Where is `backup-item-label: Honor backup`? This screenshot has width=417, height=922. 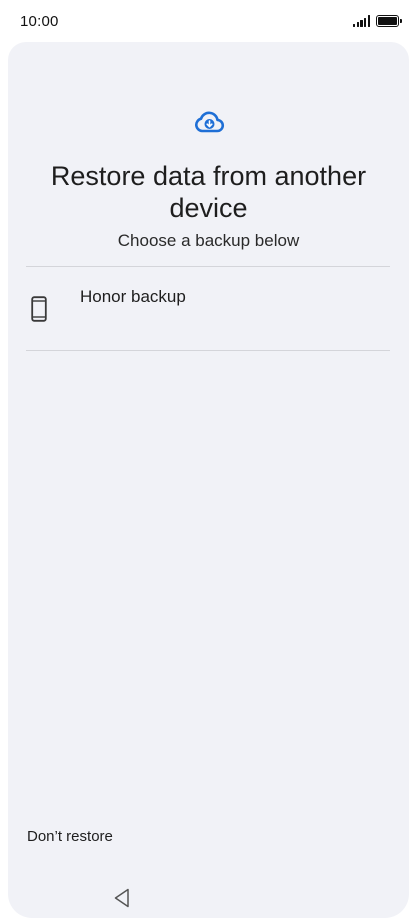
backup-item-label: Honor backup is located at coordinates (133, 296).